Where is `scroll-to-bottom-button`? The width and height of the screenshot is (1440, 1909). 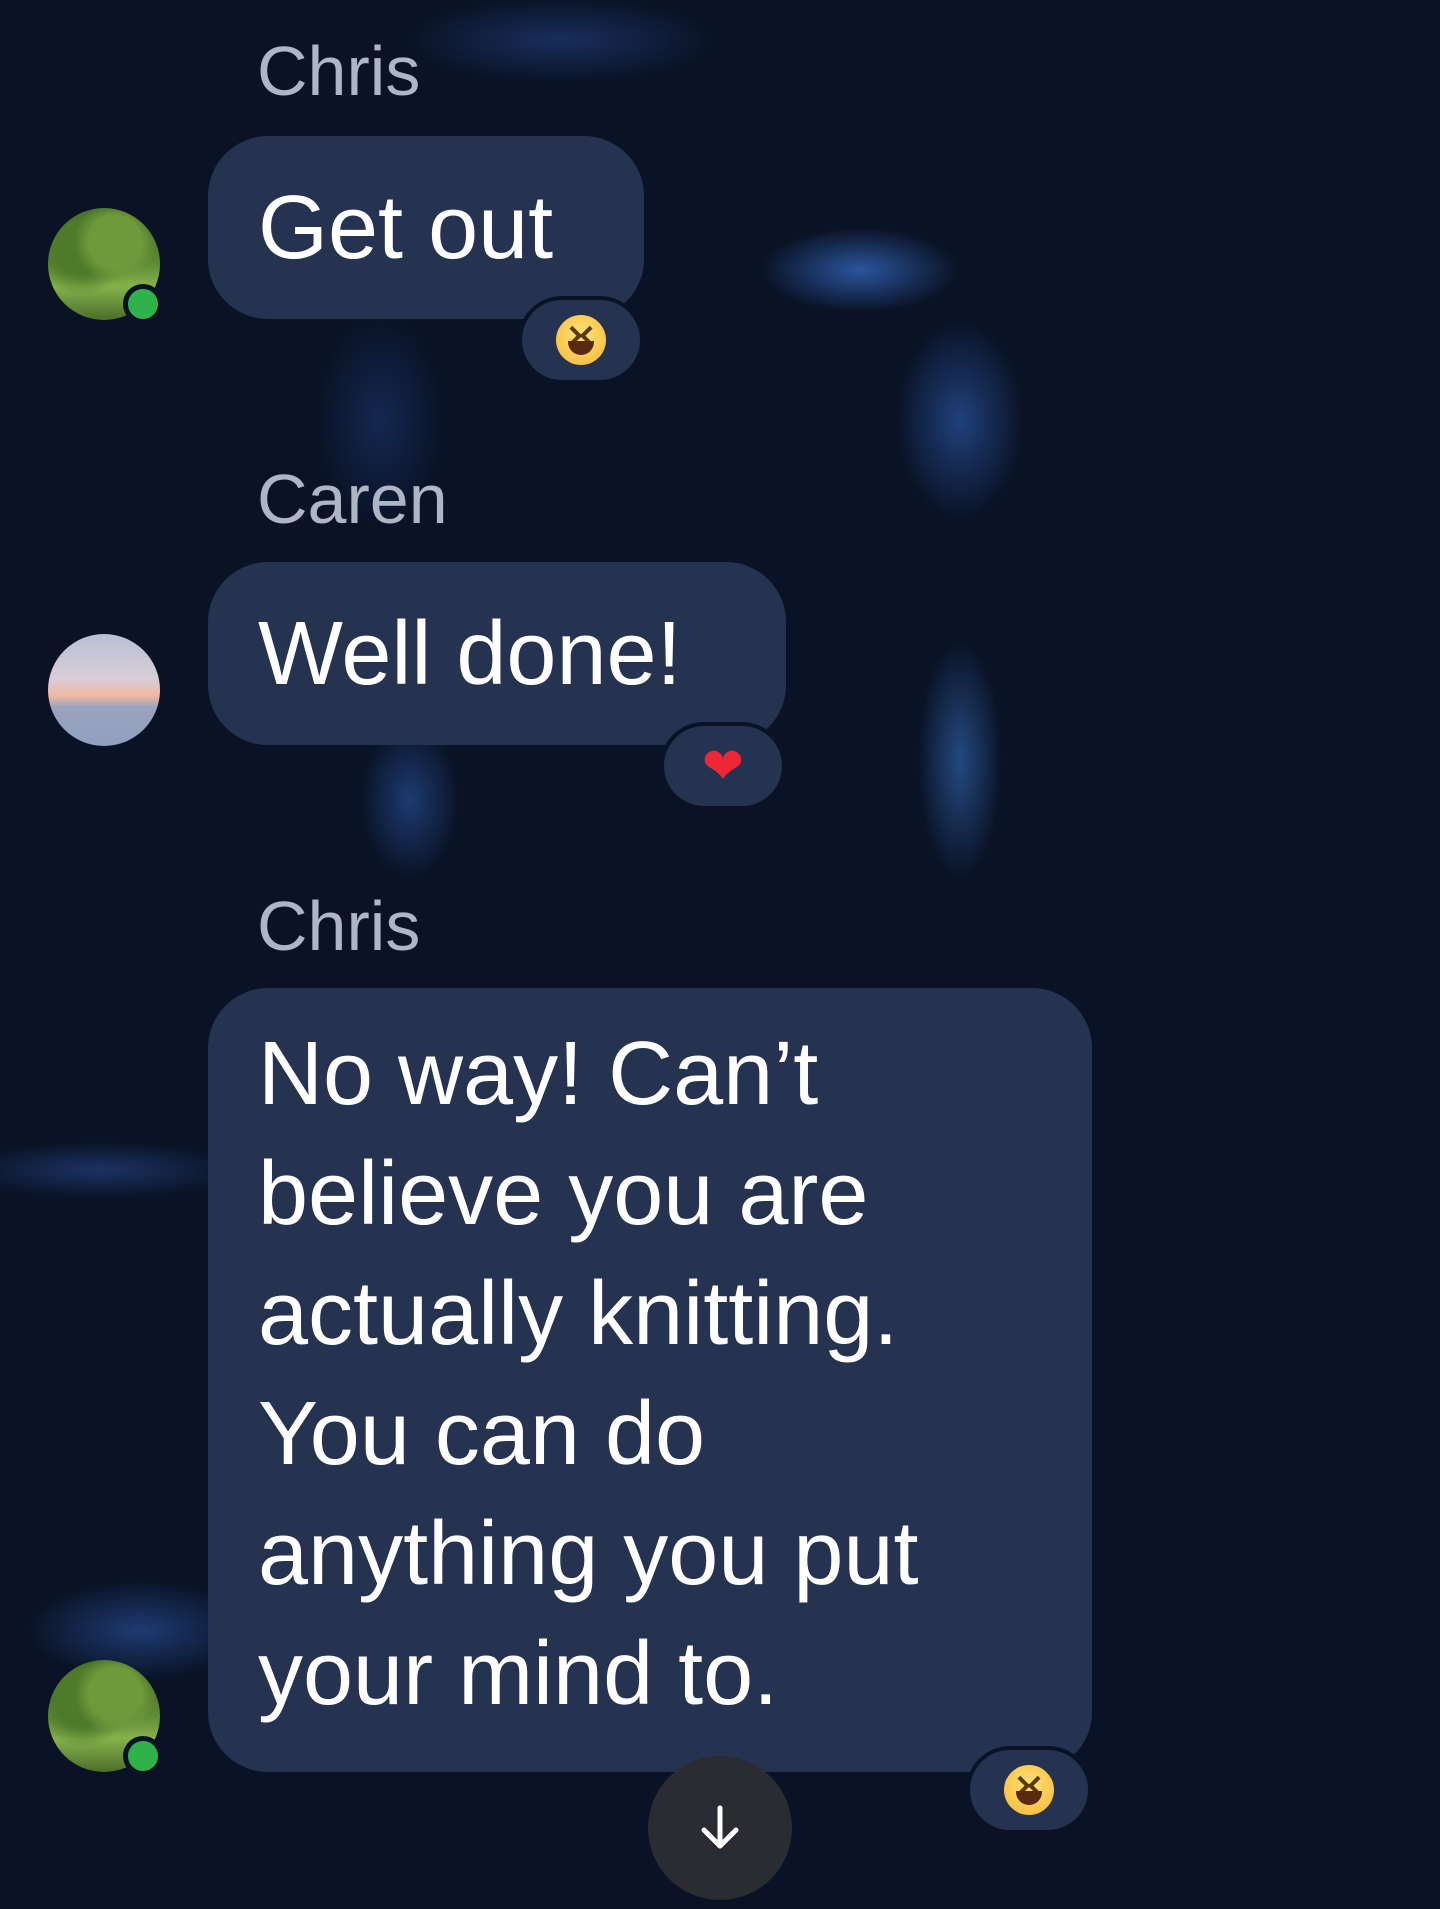 scroll-to-bottom-button is located at coordinates (720, 1828).